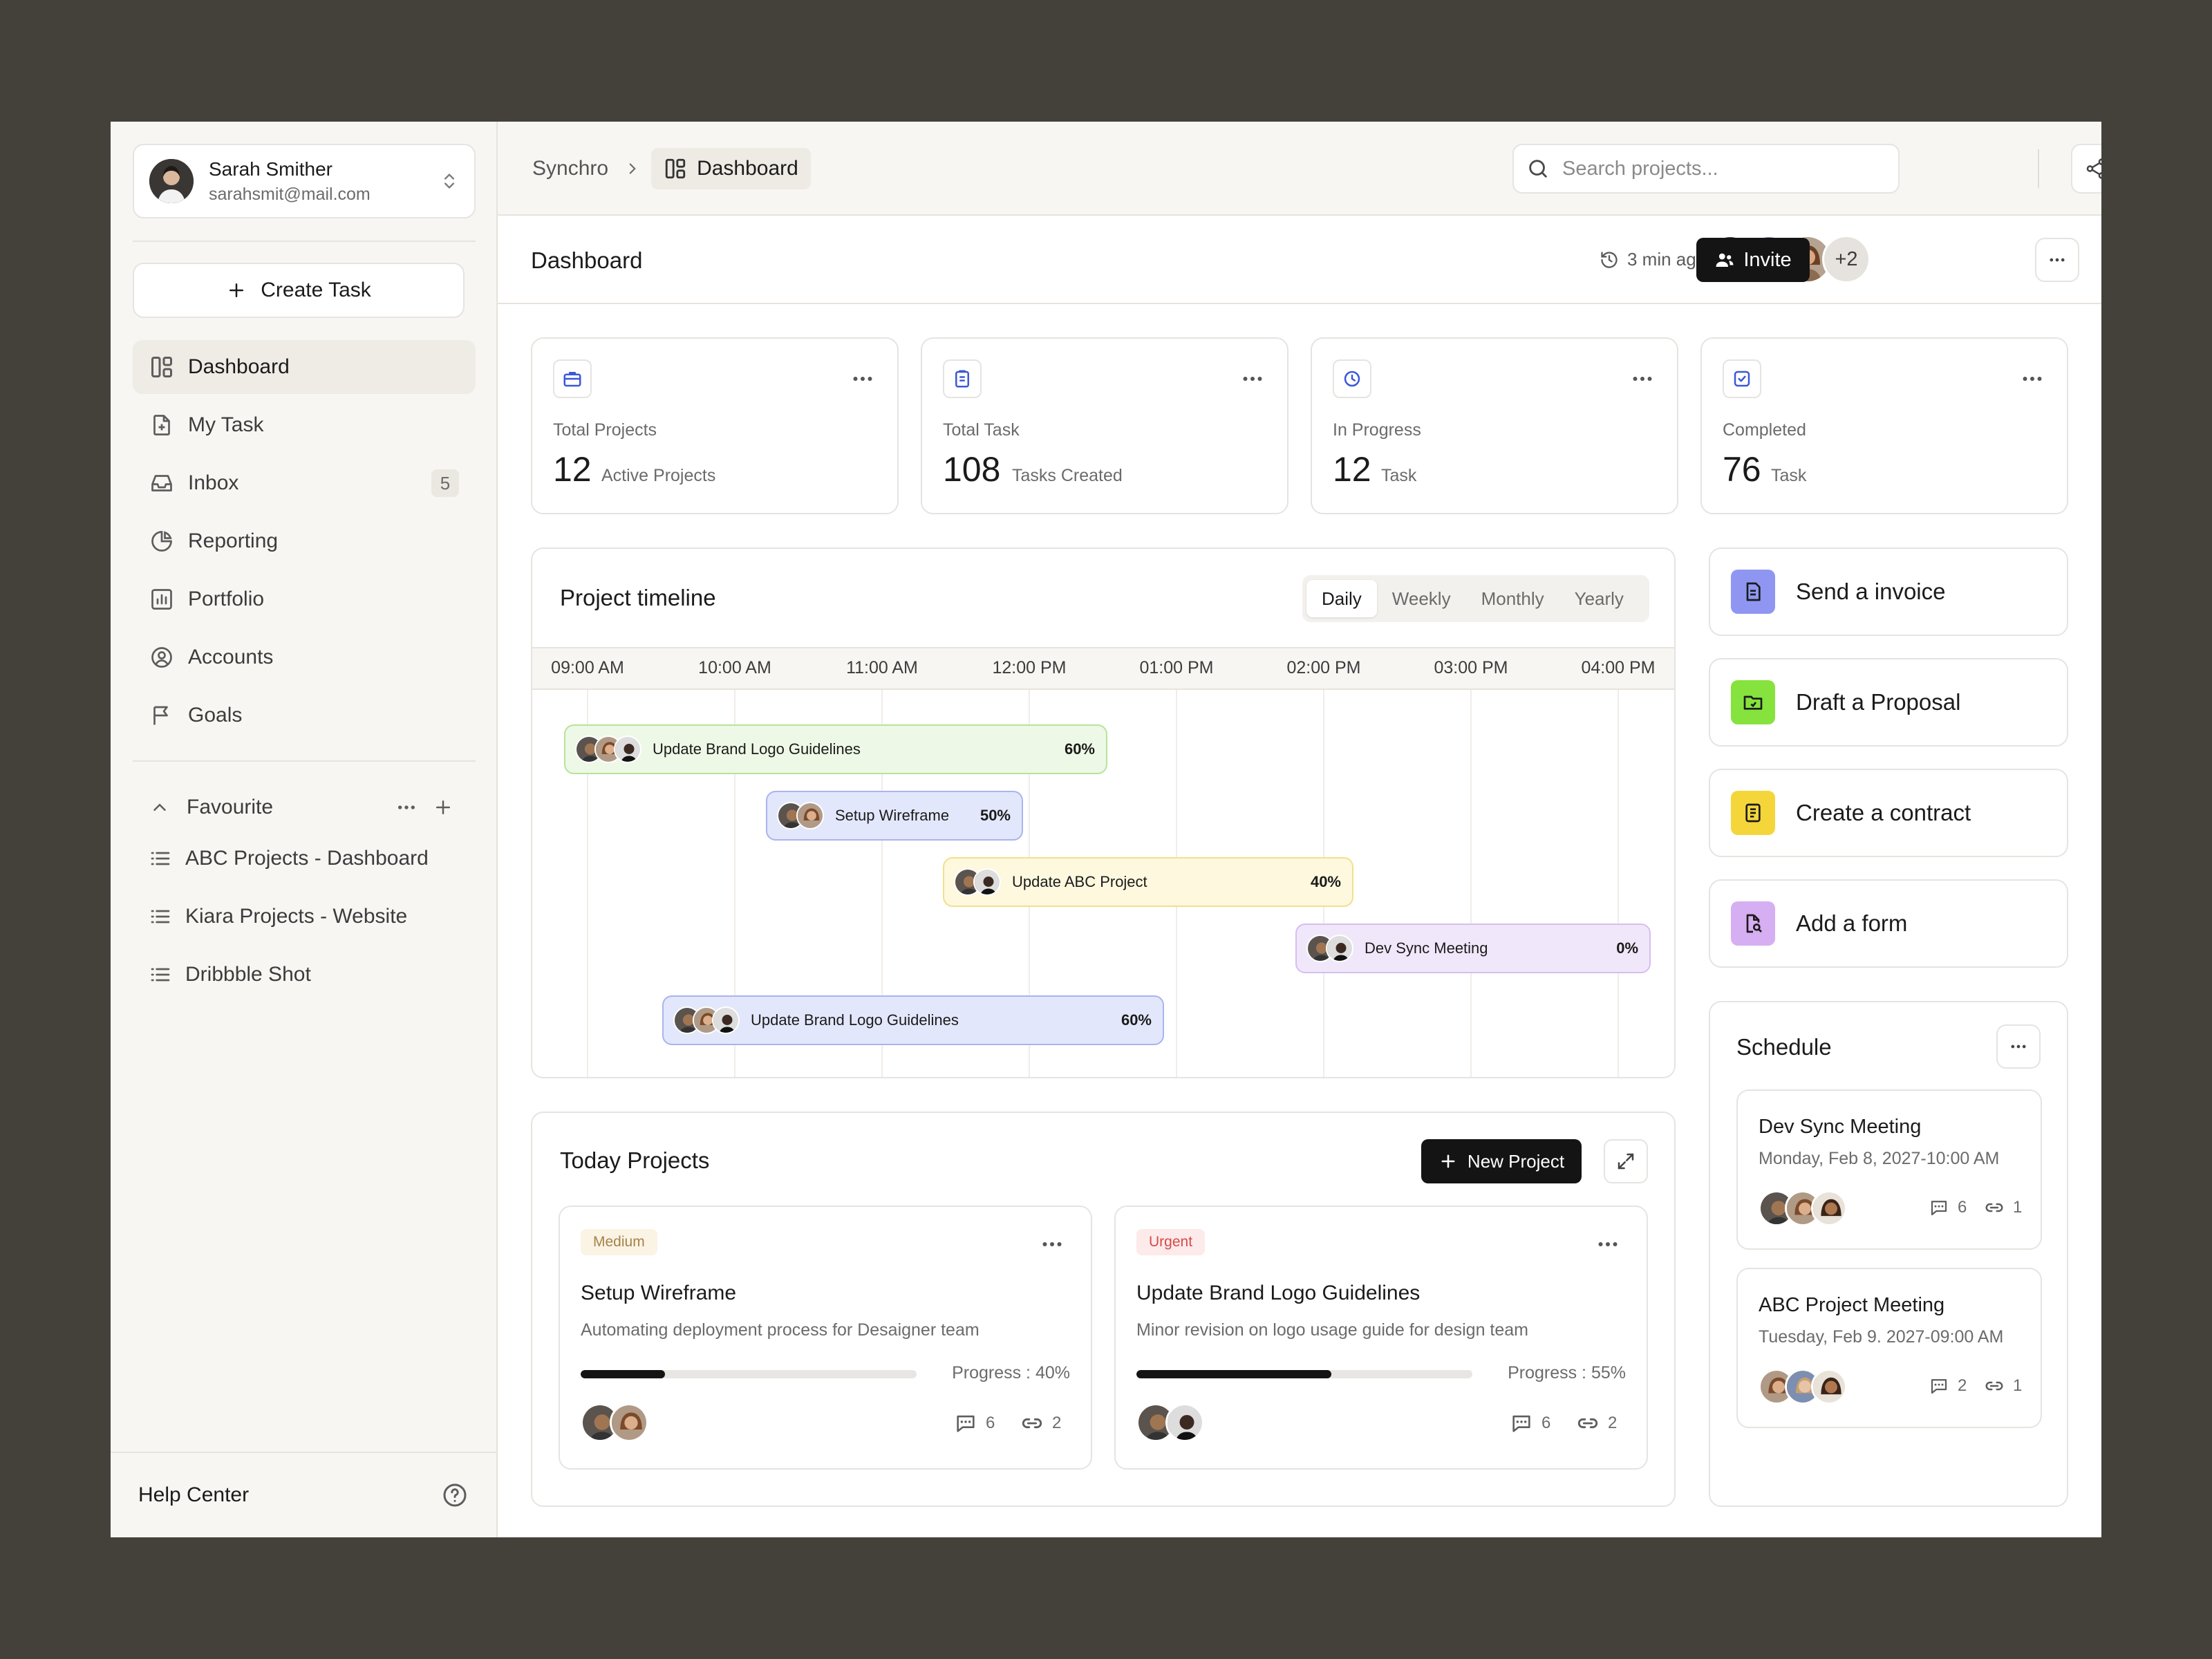 This screenshot has width=2212, height=1659. What do you see at coordinates (1888, 591) in the screenshot?
I see `action-send-invoice: Send a invoice` at bounding box center [1888, 591].